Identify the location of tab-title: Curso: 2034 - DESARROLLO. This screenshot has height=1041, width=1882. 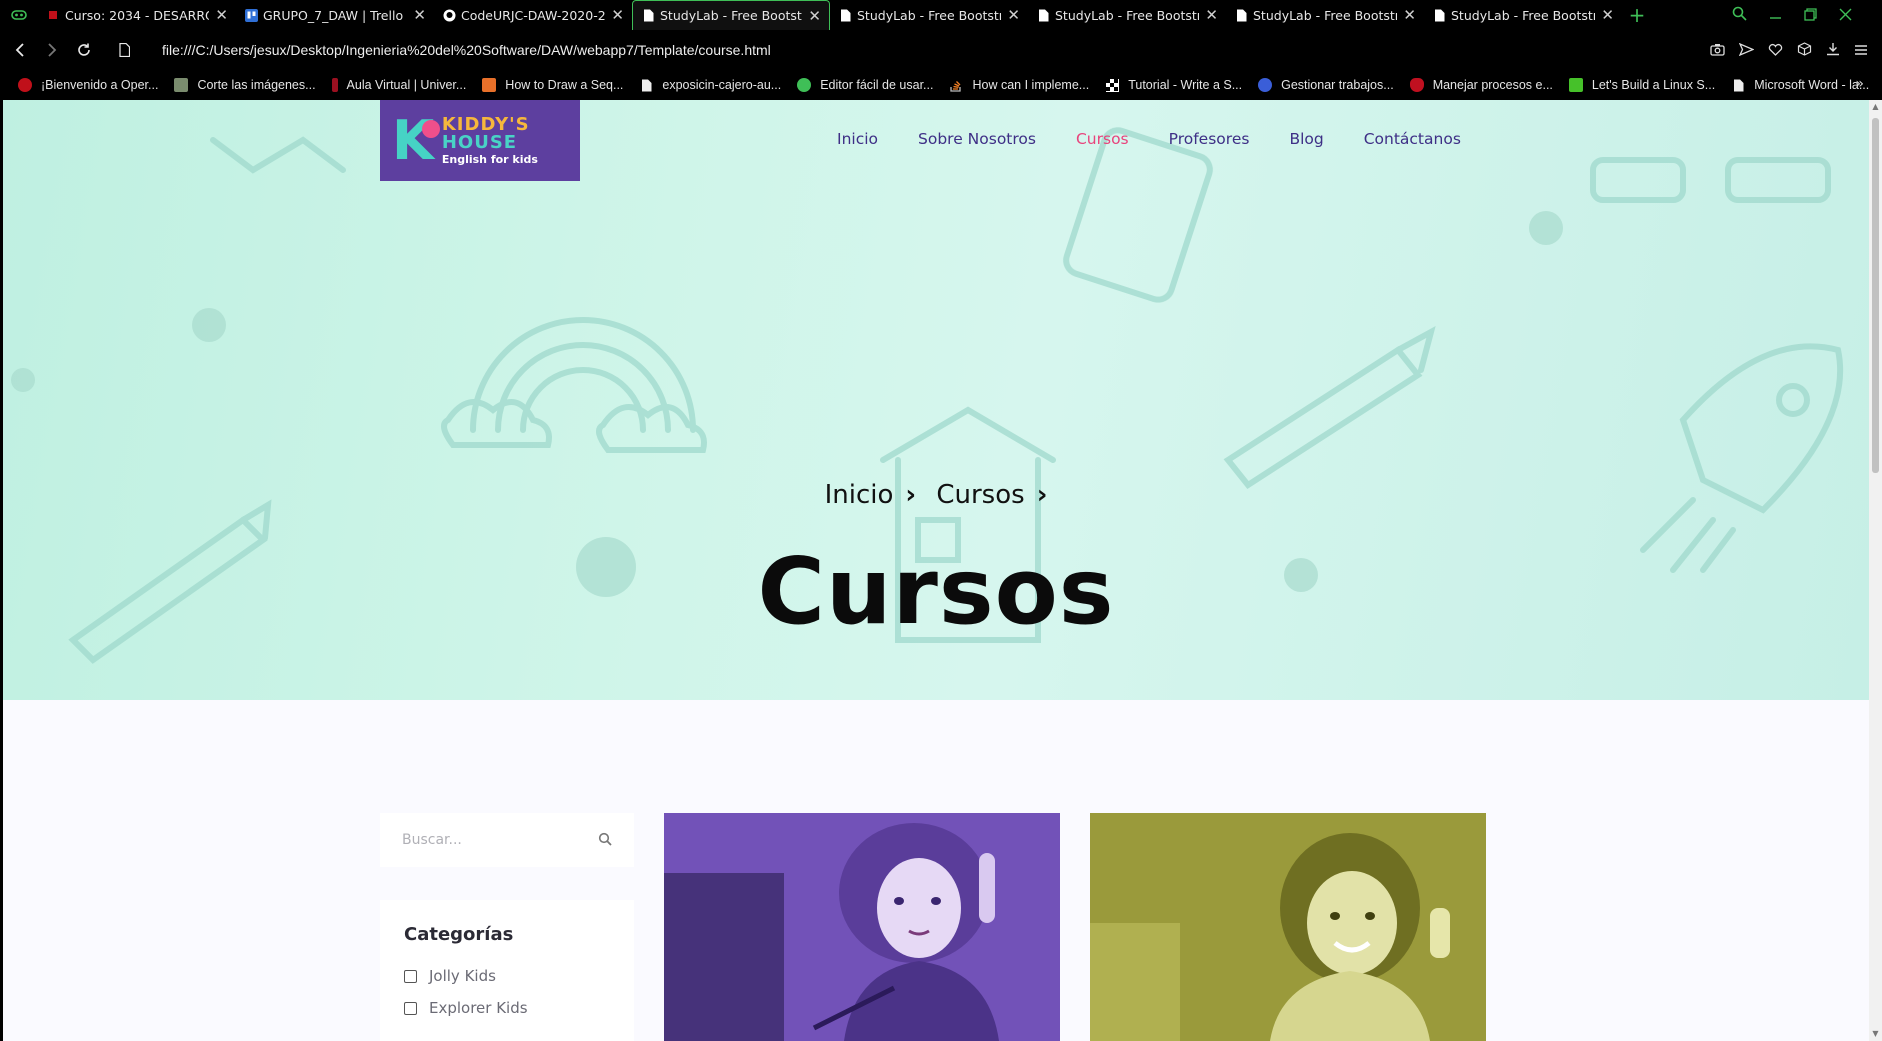
(137, 15).